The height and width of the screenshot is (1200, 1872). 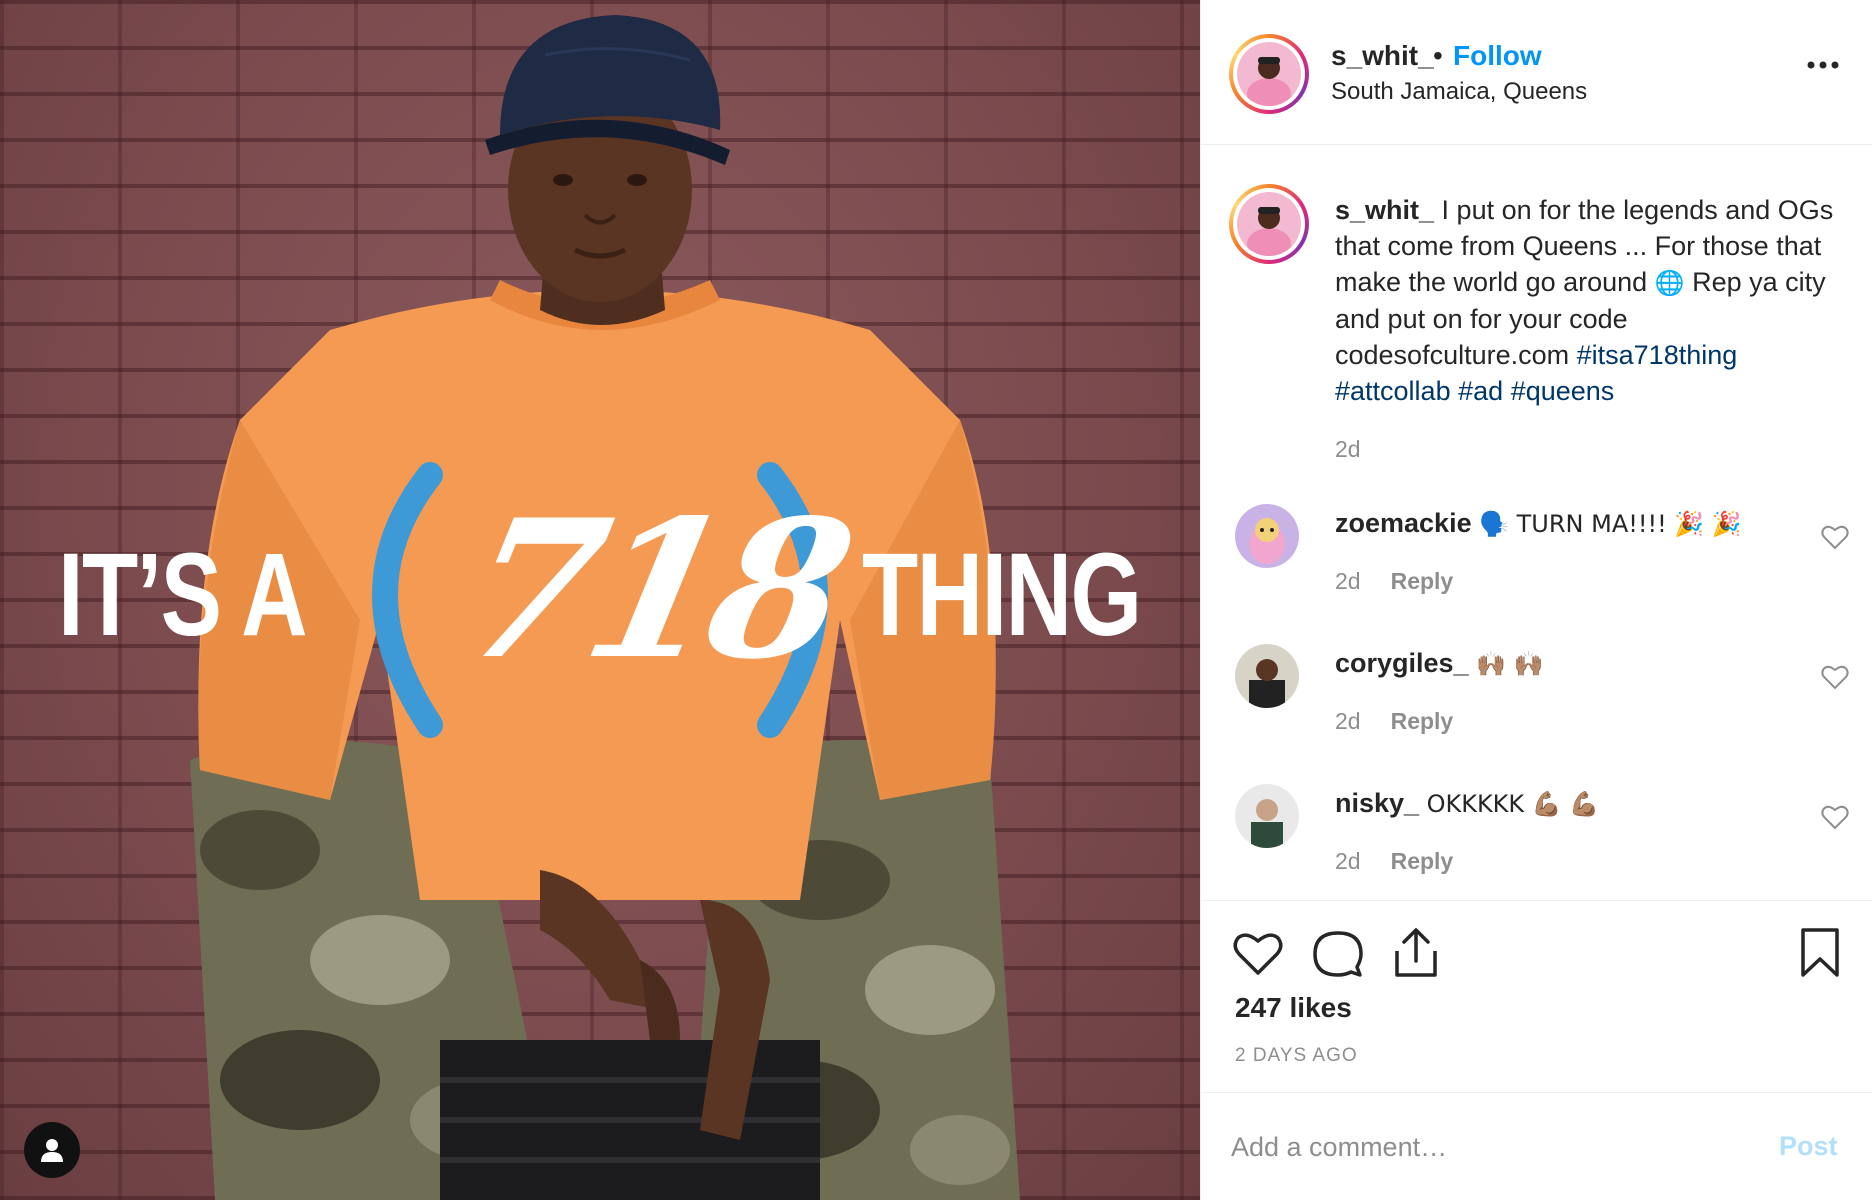 What do you see at coordinates (1536, 997) in the screenshot?
I see `post-actions: 247 likes 2 DAYS AGO` at bounding box center [1536, 997].